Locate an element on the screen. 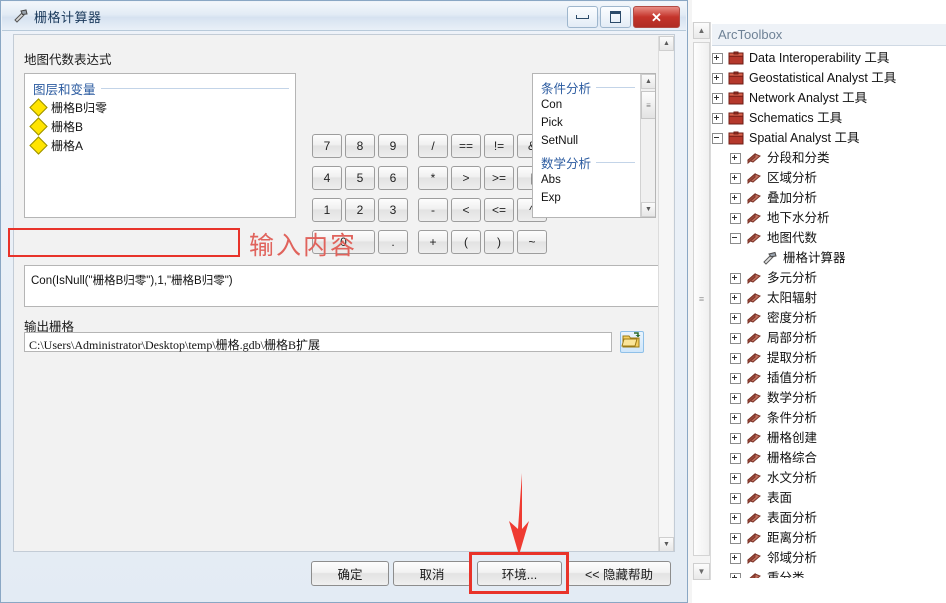 The image size is (946, 603). list-item: 栅格B归零 is located at coordinates (68, 107).